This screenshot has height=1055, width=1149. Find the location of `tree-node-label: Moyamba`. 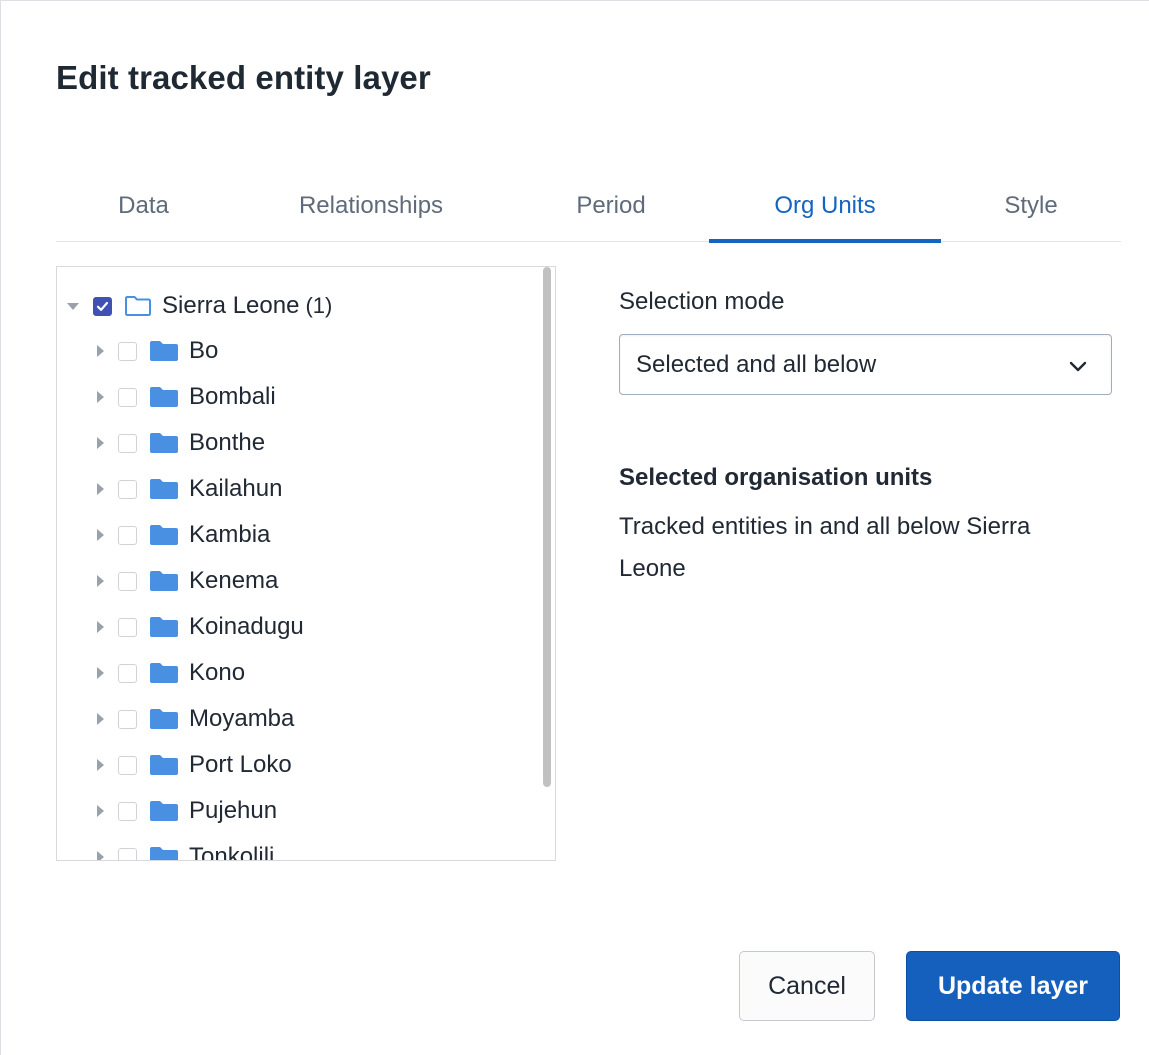

tree-node-label: Moyamba is located at coordinates (241, 719).